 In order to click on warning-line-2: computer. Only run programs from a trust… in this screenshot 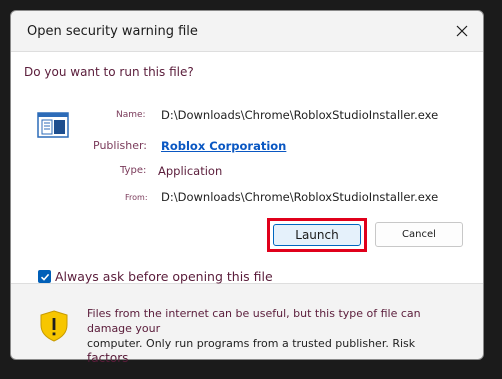, I will do `click(277, 343)`.